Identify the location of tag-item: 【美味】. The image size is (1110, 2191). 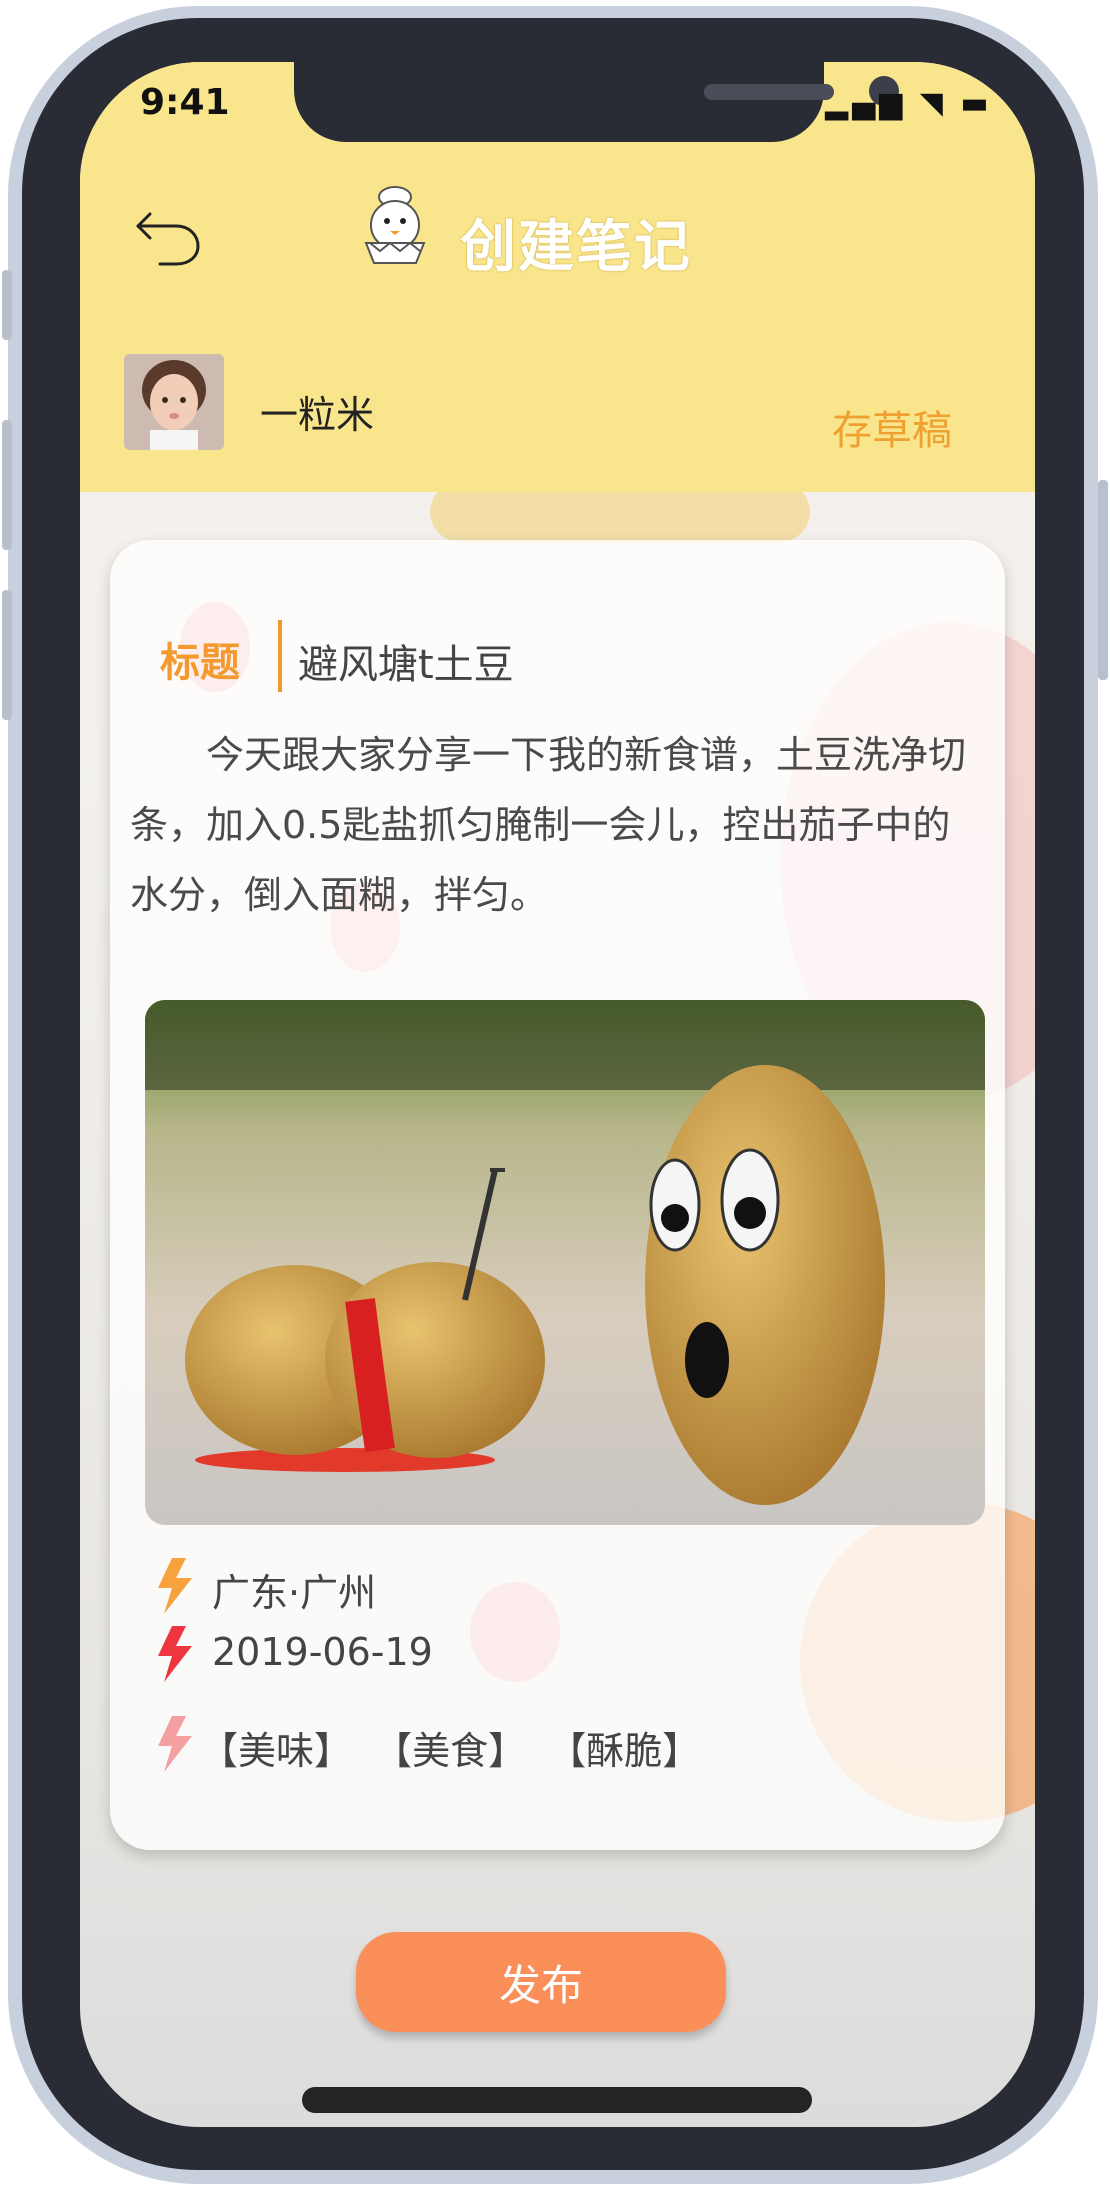
(276, 1751).